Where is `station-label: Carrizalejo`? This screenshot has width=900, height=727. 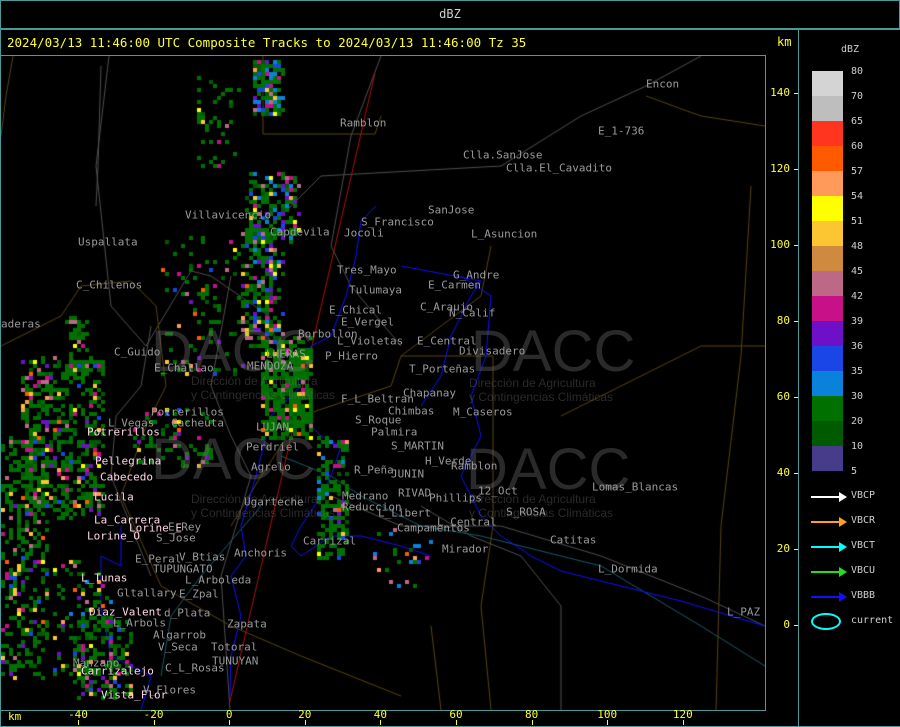
station-label: Carrizalejo is located at coordinates (117, 671).